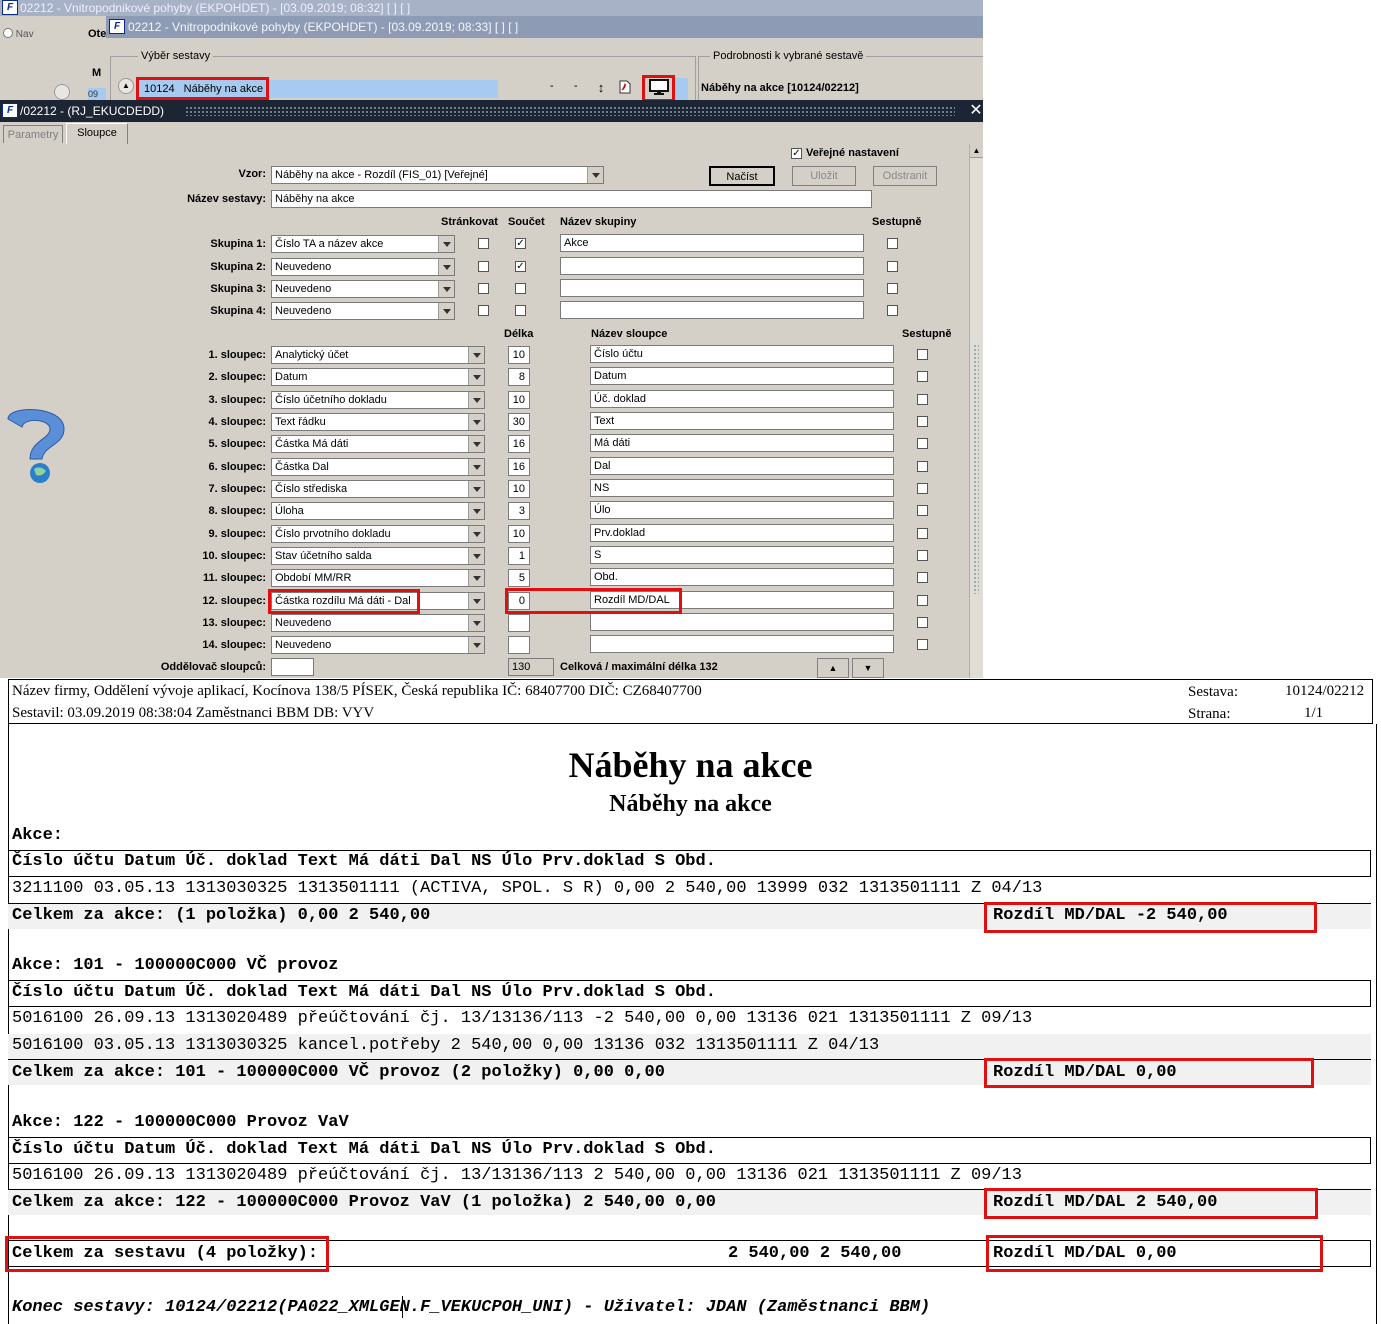 Image resolution: width=1381 pixels, height=1324 pixels. I want to click on skupina-2-select: Neuvedeno, so click(363, 267).